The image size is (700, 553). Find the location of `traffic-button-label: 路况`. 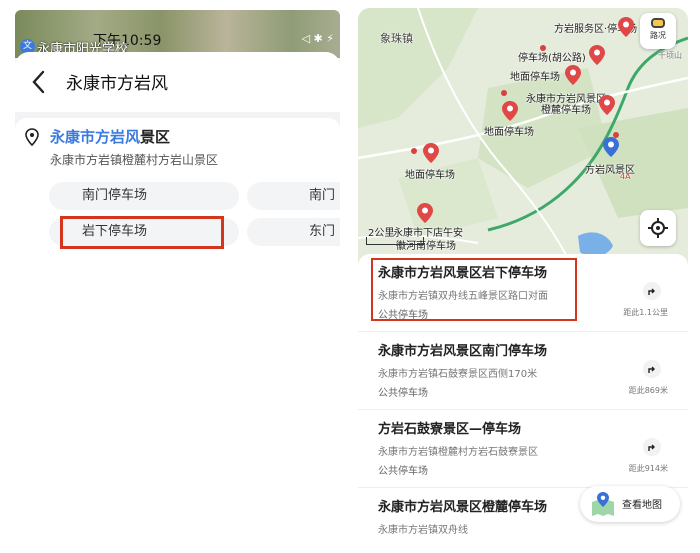

traffic-button-label: 路况 is located at coordinates (658, 35).